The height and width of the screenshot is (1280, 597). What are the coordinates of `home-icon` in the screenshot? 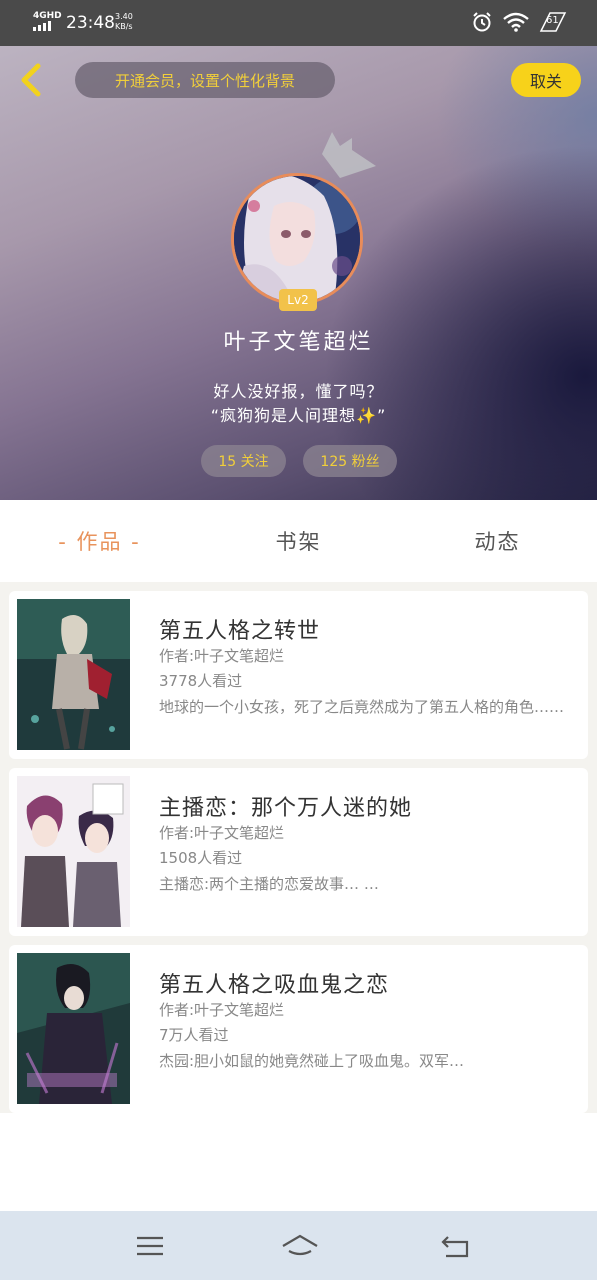 It's located at (300, 1246).